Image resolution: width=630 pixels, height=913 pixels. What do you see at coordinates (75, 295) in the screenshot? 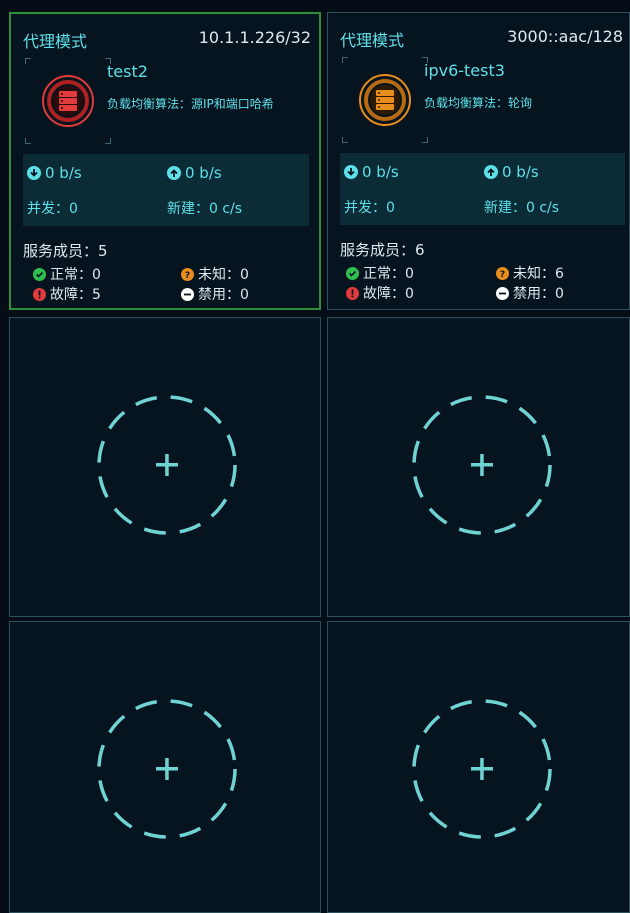
I see `member-fault-value: 故障：5` at bounding box center [75, 295].